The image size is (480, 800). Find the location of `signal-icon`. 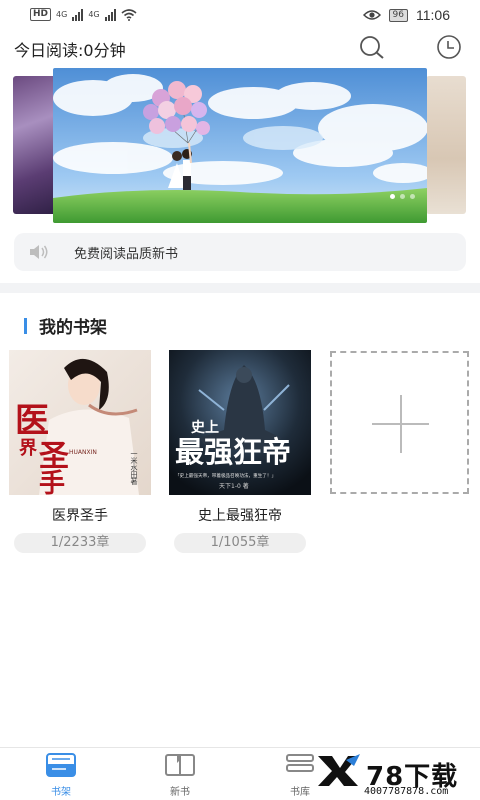

signal-icon is located at coordinates (78, 14).